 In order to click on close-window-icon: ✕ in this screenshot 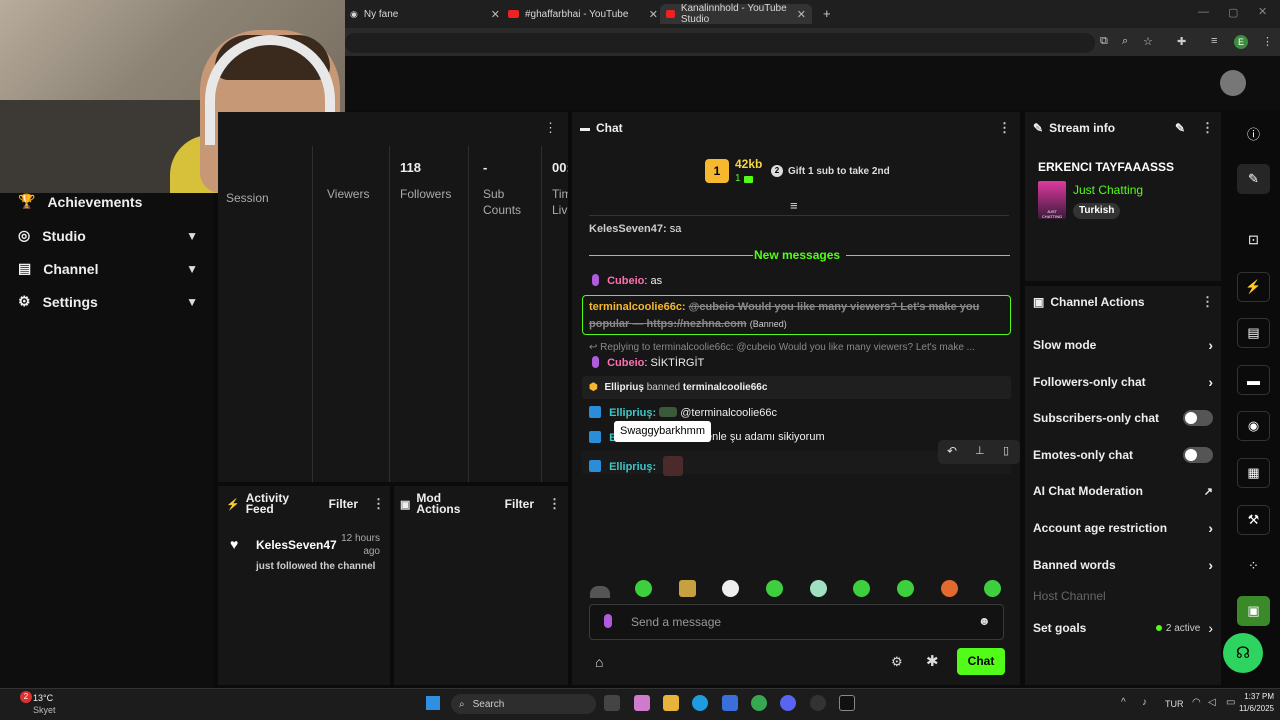, I will do `click(1262, 11)`.